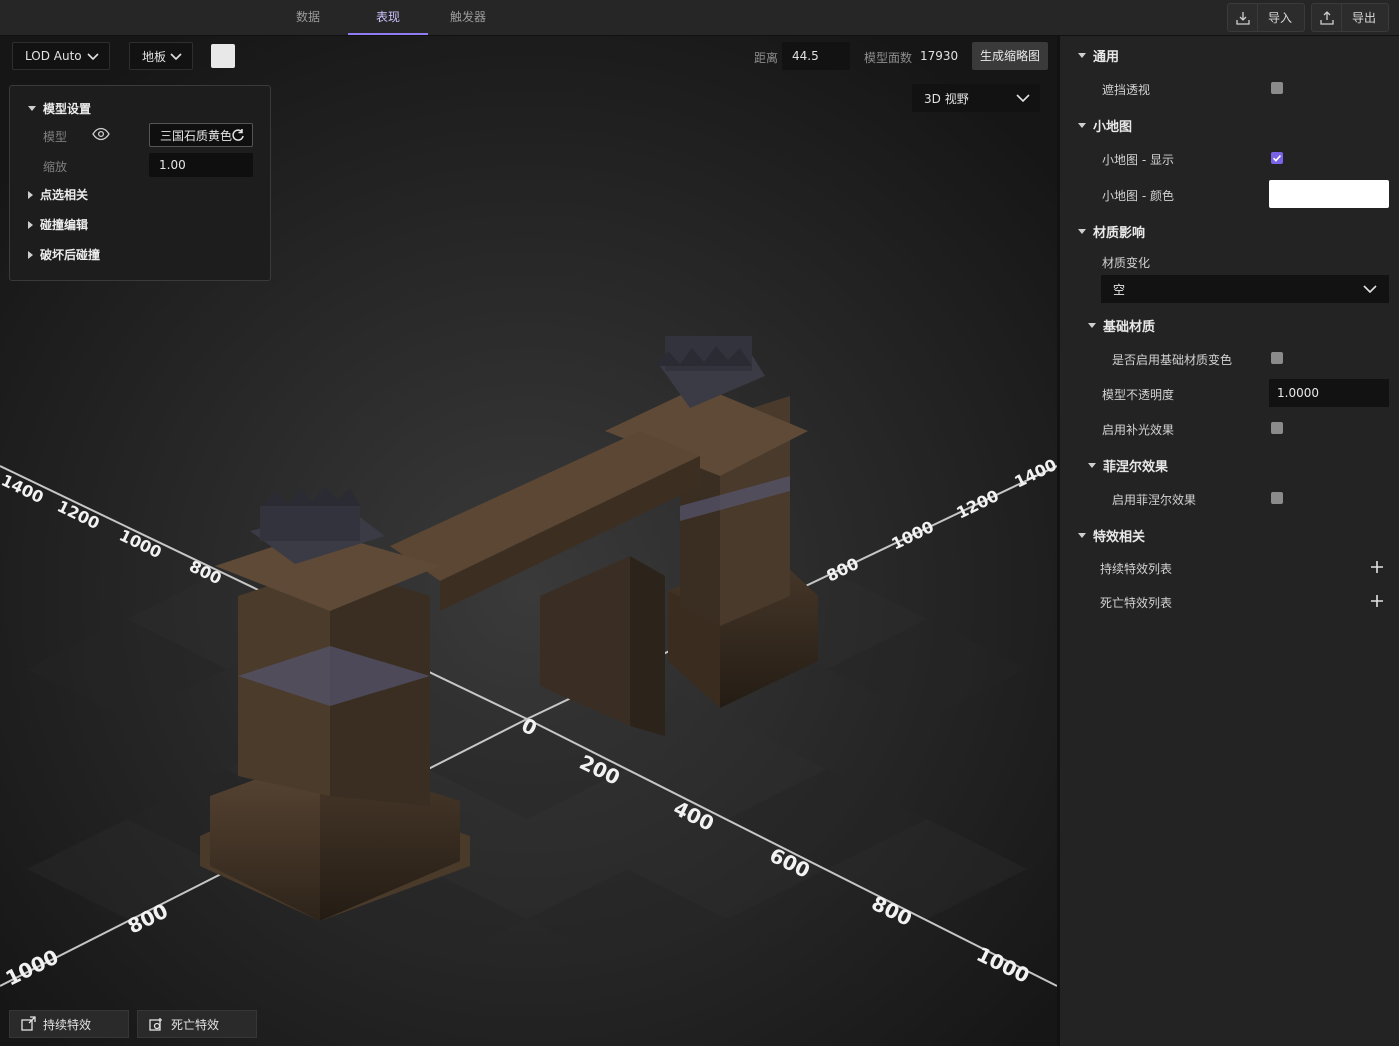 The width and height of the screenshot is (1399, 1046). What do you see at coordinates (1138, 160) in the screenshot?
I see `minimap-show-label: 小地图 - 显示` at bounding box center [1138, 160].